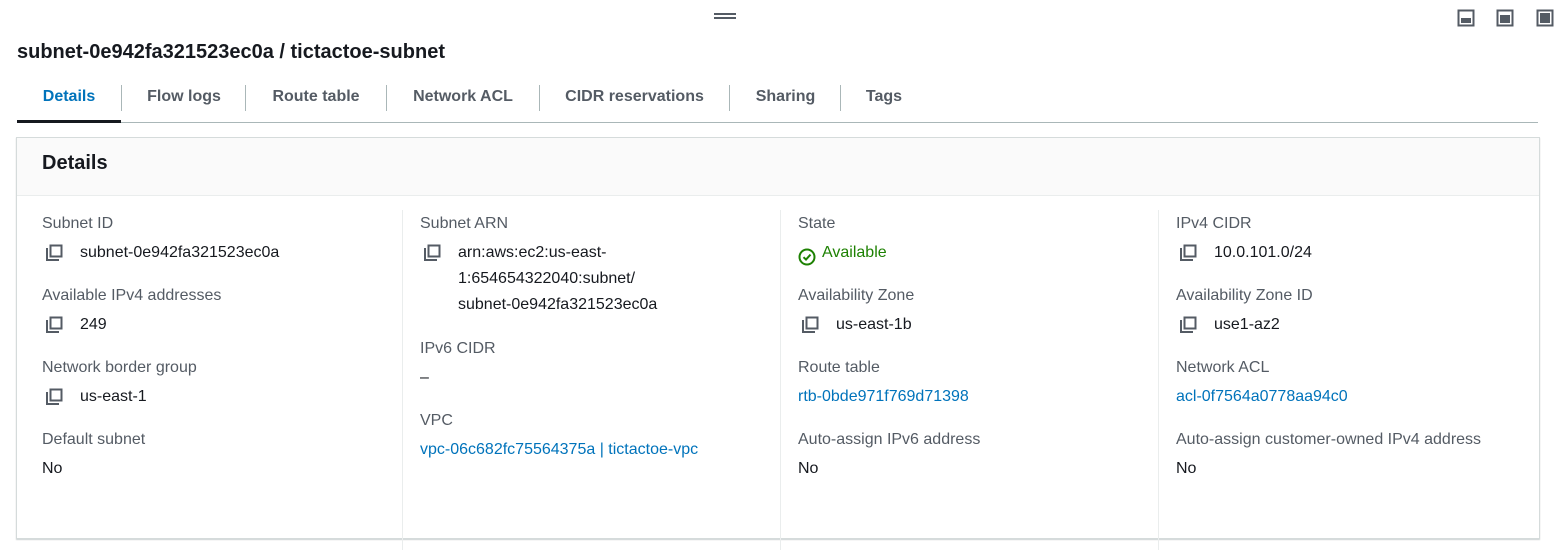 This screenshot has height=550, width=1559. I want to click on availability-zone-id-label: Availability Zone ID, so click(1244, 295).